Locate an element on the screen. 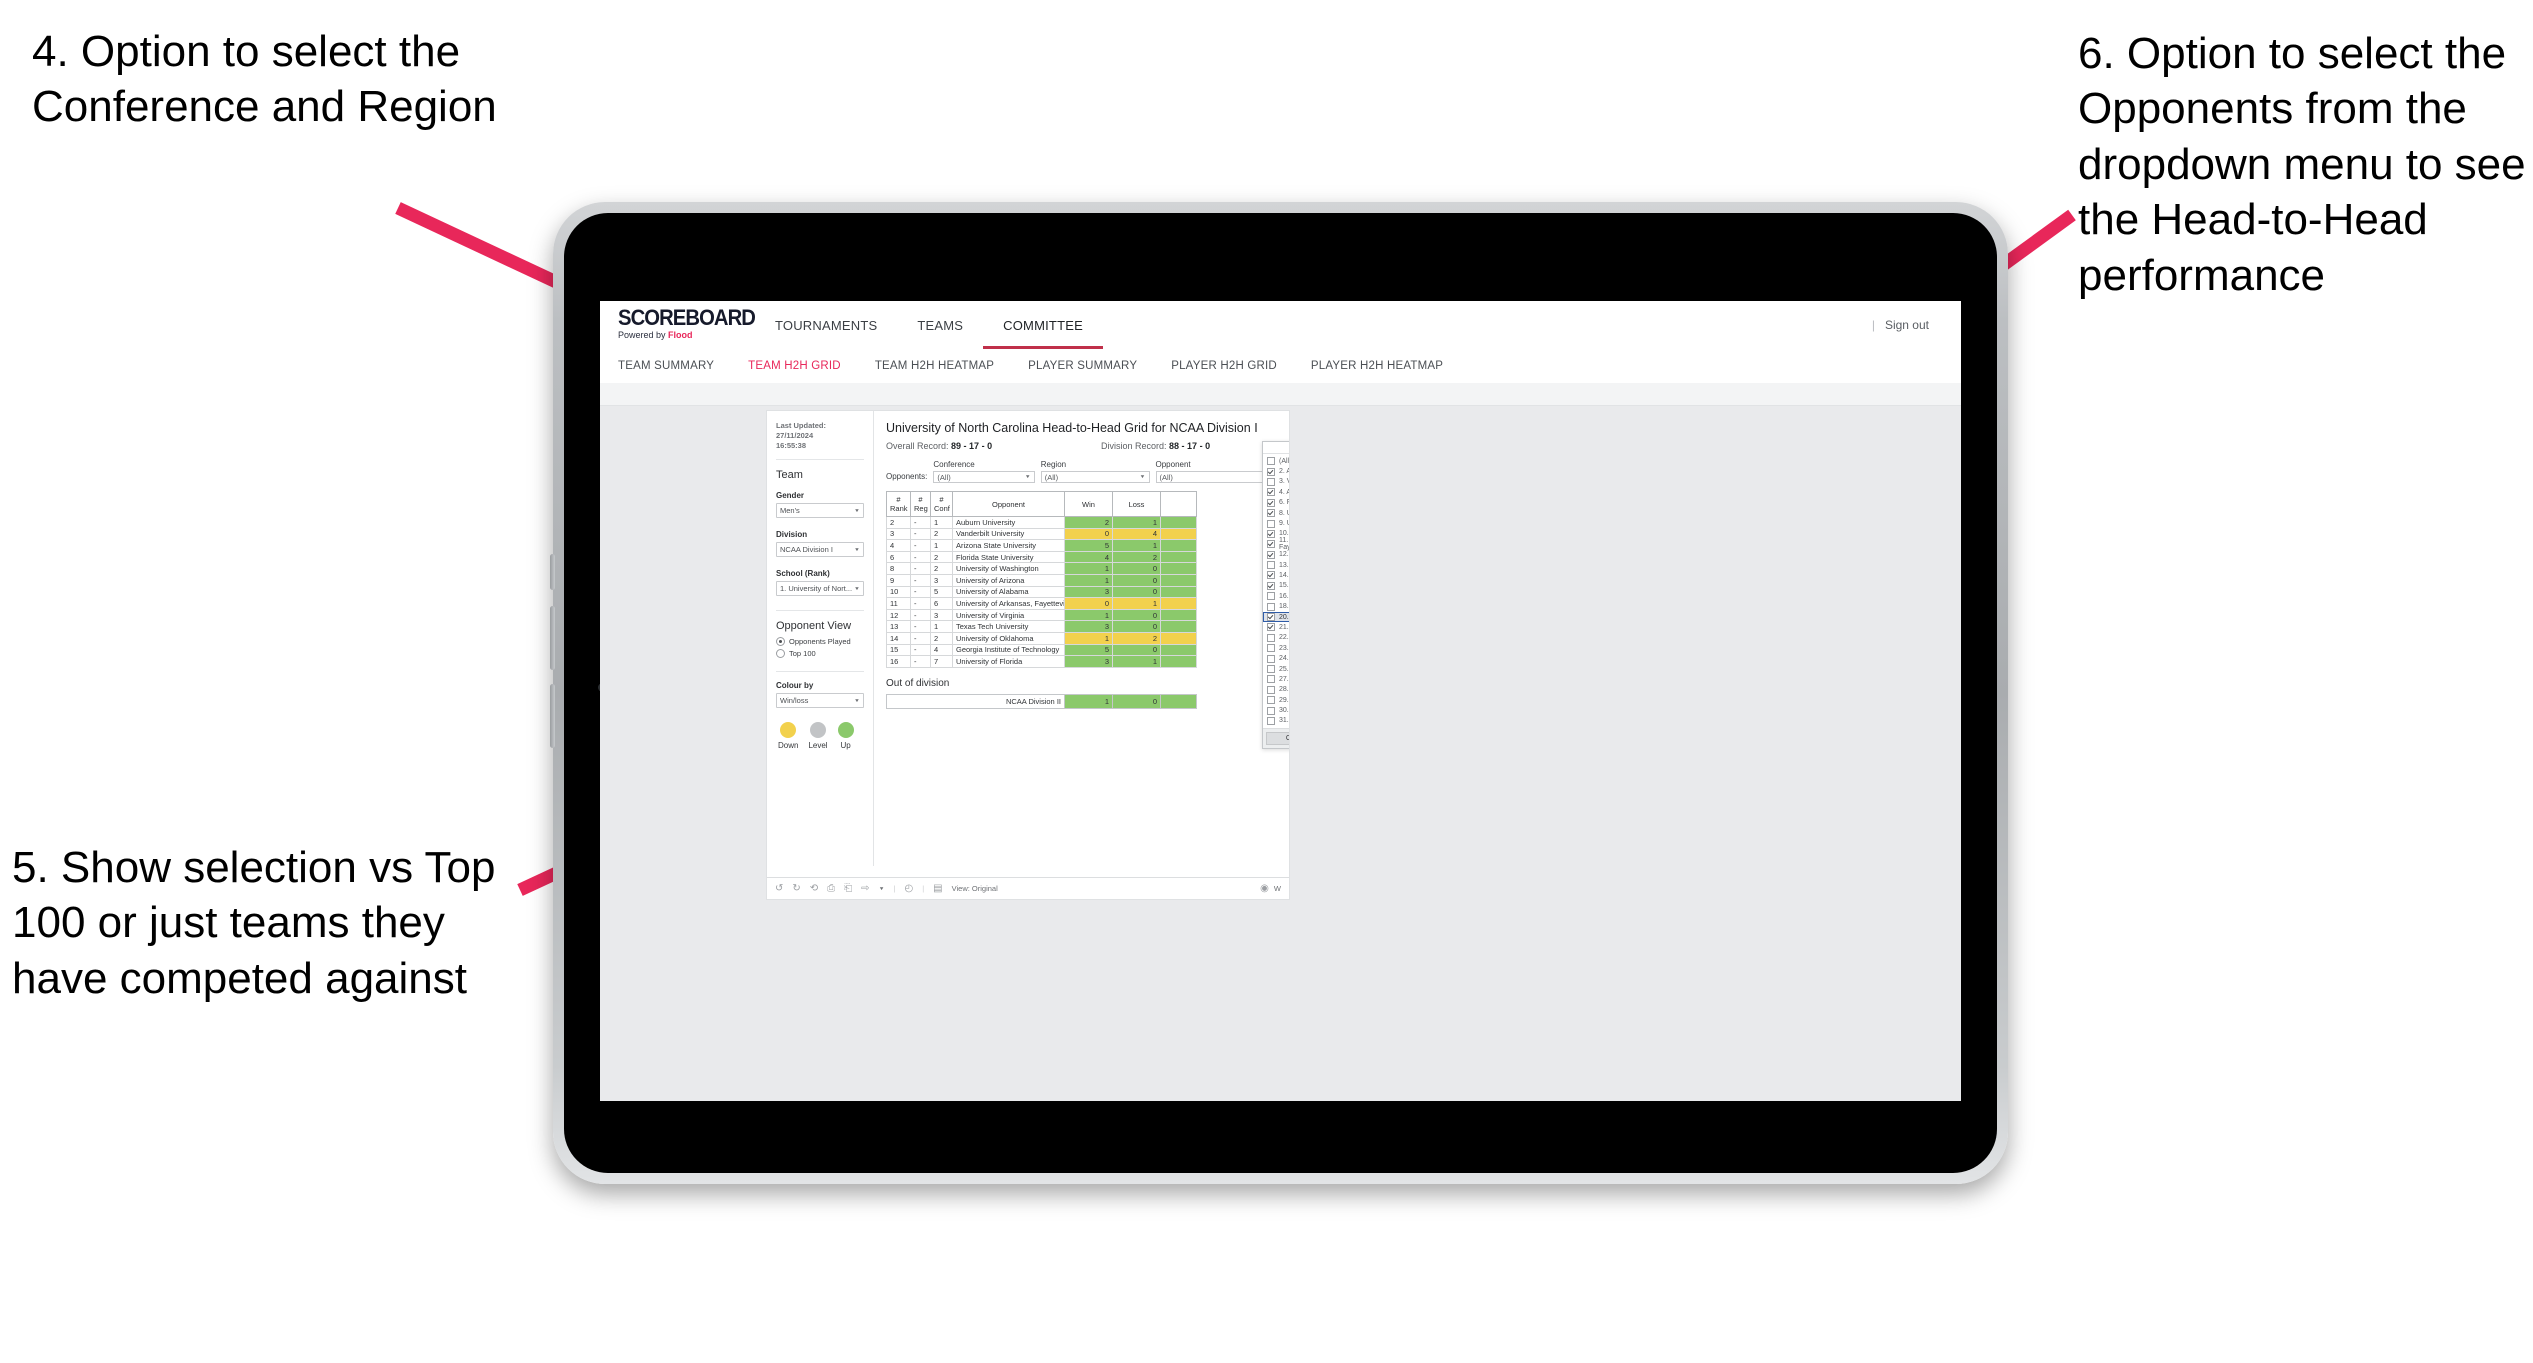 This screenshot has height=1363, width=2533. table-row: 16-7 University of Florida 3 1 is located at coordinates (1041, 661).